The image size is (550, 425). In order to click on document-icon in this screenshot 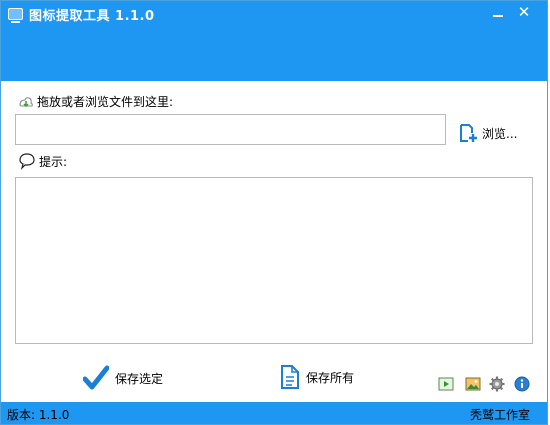, I will do `click(290, 377)`.